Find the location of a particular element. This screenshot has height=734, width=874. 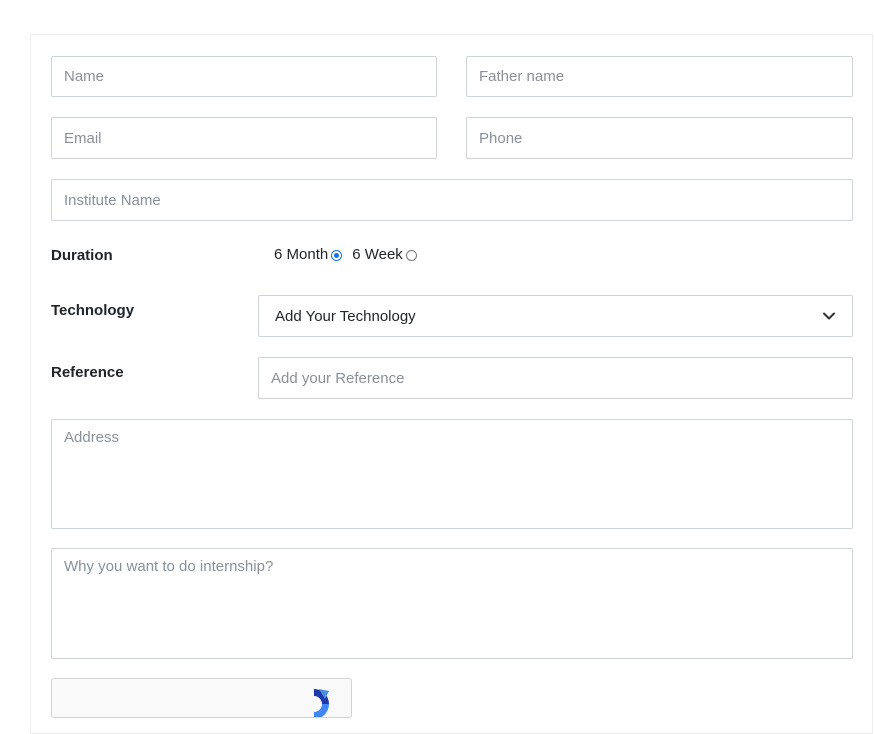

institute-name-input is located at coordinates (452, 200).